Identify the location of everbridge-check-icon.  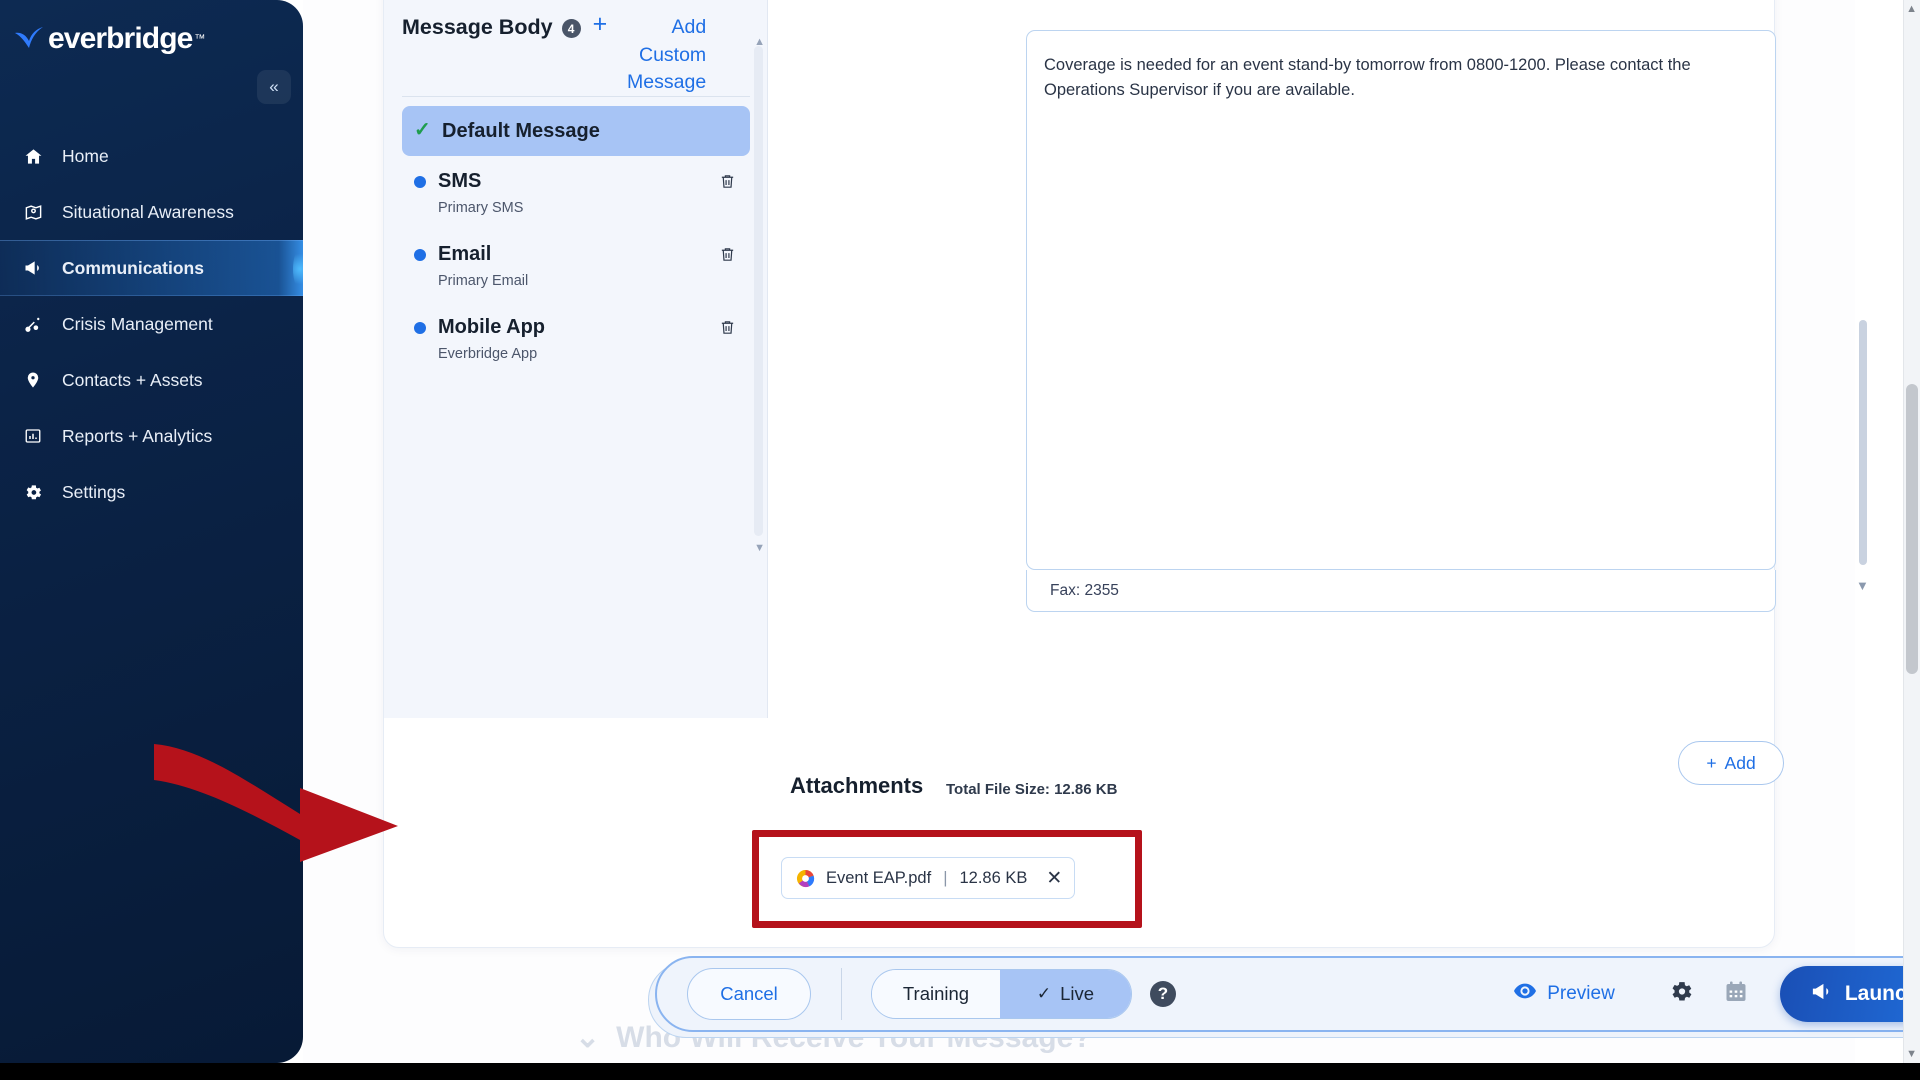
(29, 39).